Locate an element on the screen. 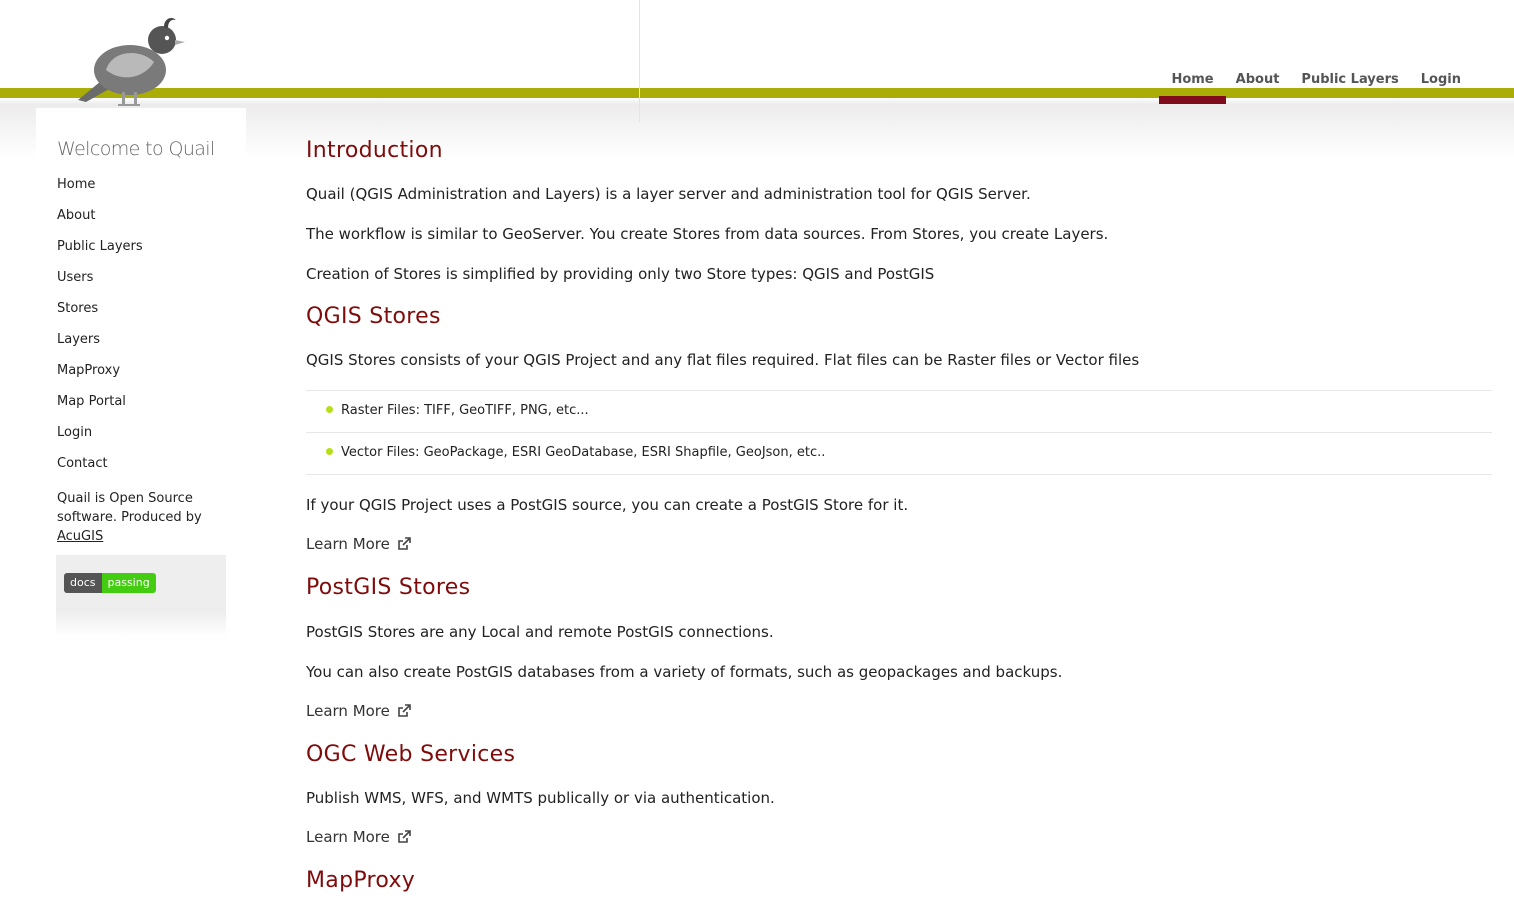 The image size is (1514, 917). docs-status-badge: docs passing is located at coordinates (110, 583).